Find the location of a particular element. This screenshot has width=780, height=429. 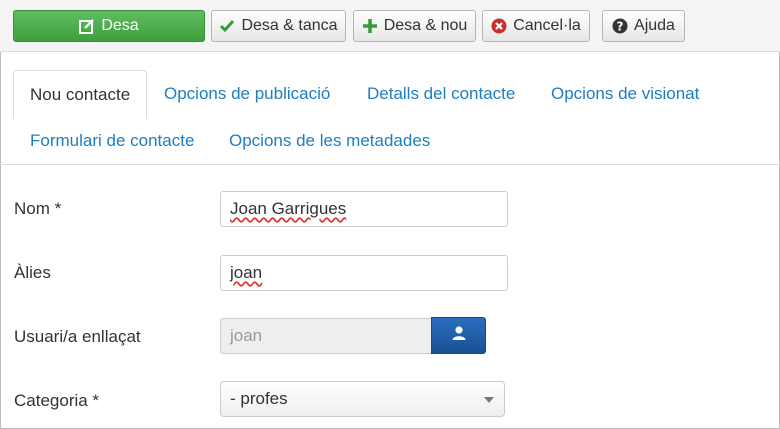

chevron-down-icon is located at coordinates (489, 400).